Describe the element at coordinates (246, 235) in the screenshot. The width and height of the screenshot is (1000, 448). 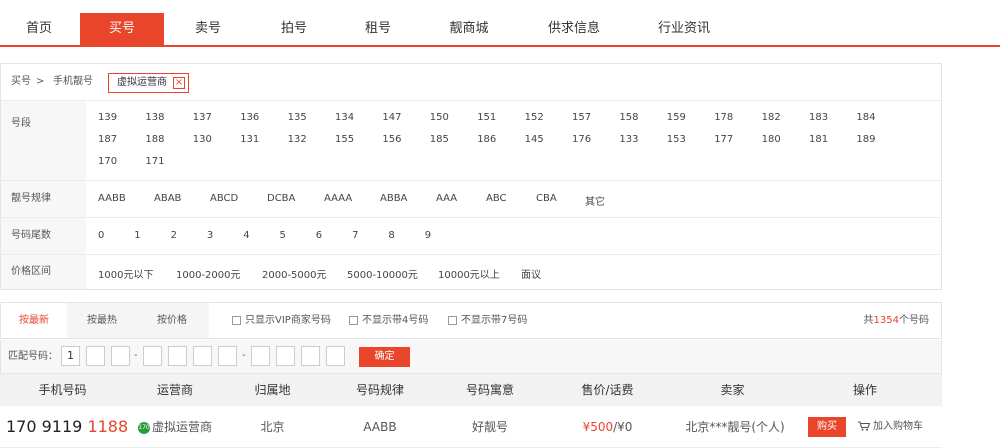
I see `tail-option: 4` at that location.